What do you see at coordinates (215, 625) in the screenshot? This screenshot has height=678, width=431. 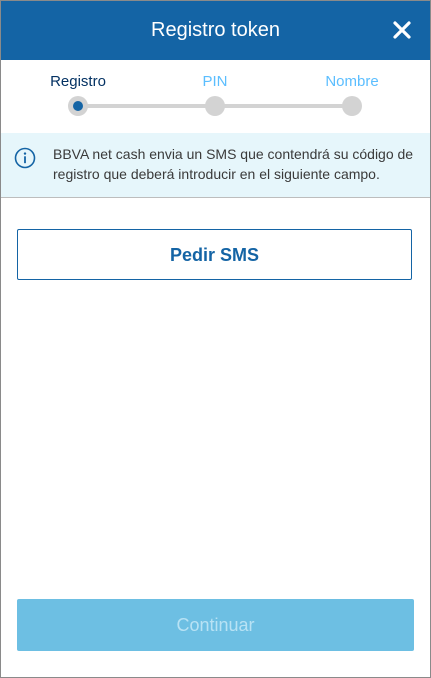 I see `continue-button: Continuar` at bounding box center [215, 625].